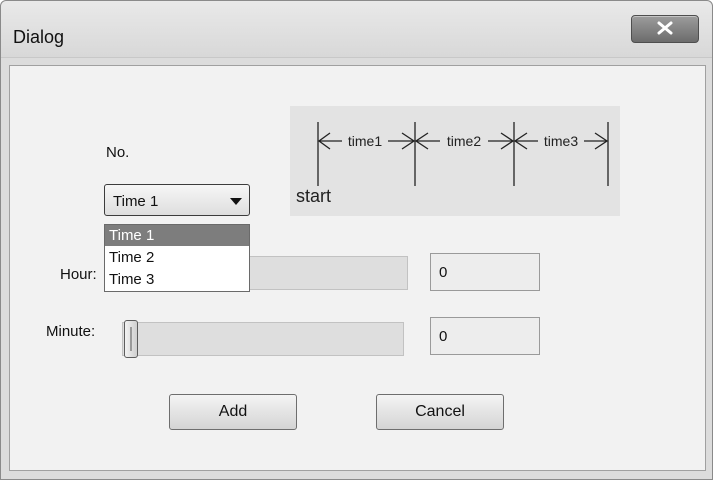  Describe the element at coordinates (464, 141) in the screenshot. I see `segment-label-time2: time2` at that location.